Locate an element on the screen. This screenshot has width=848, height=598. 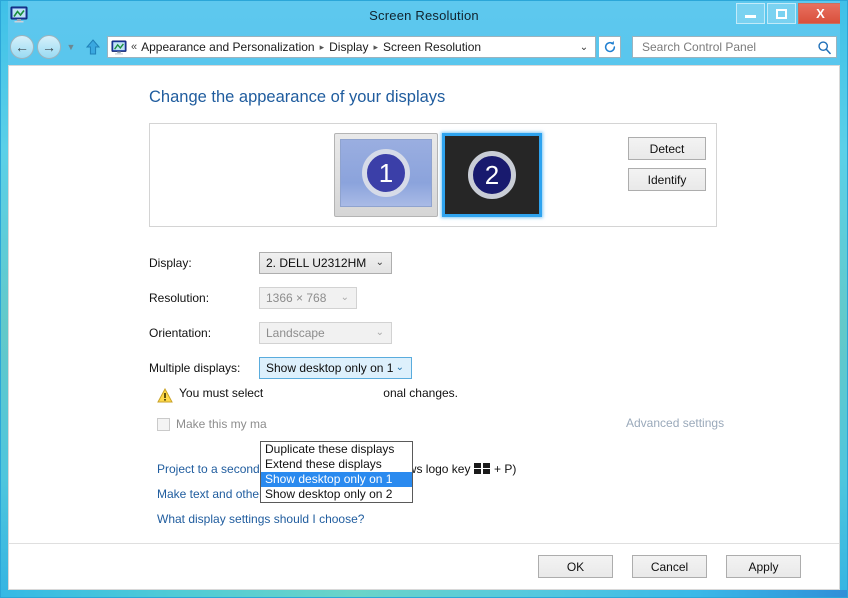
monitor-1-screen: 1 is located at coordinates (386, 173).